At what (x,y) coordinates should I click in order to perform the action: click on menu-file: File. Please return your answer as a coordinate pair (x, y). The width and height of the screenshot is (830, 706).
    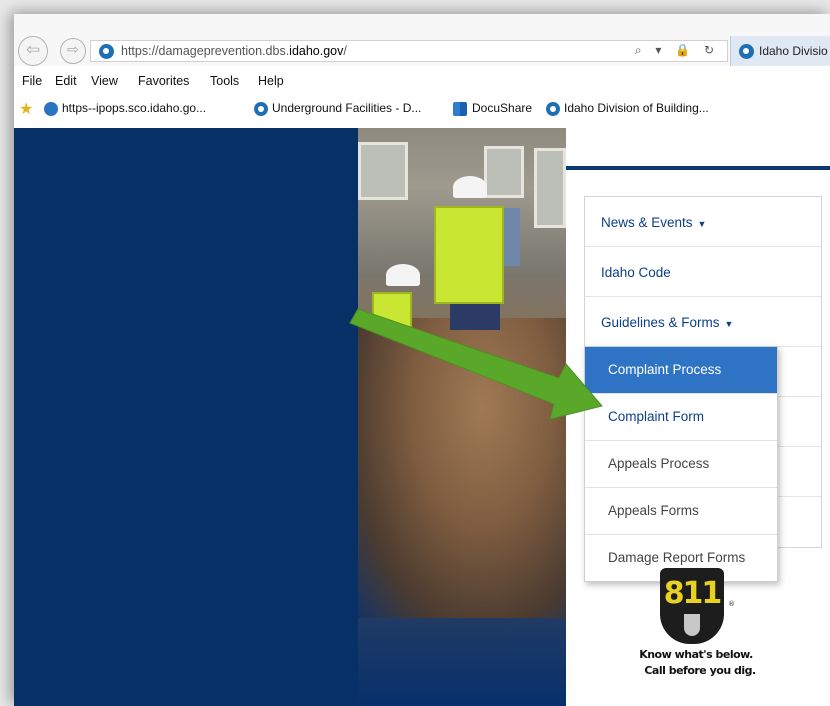
    Looking at the image, I should click on (32, 81).